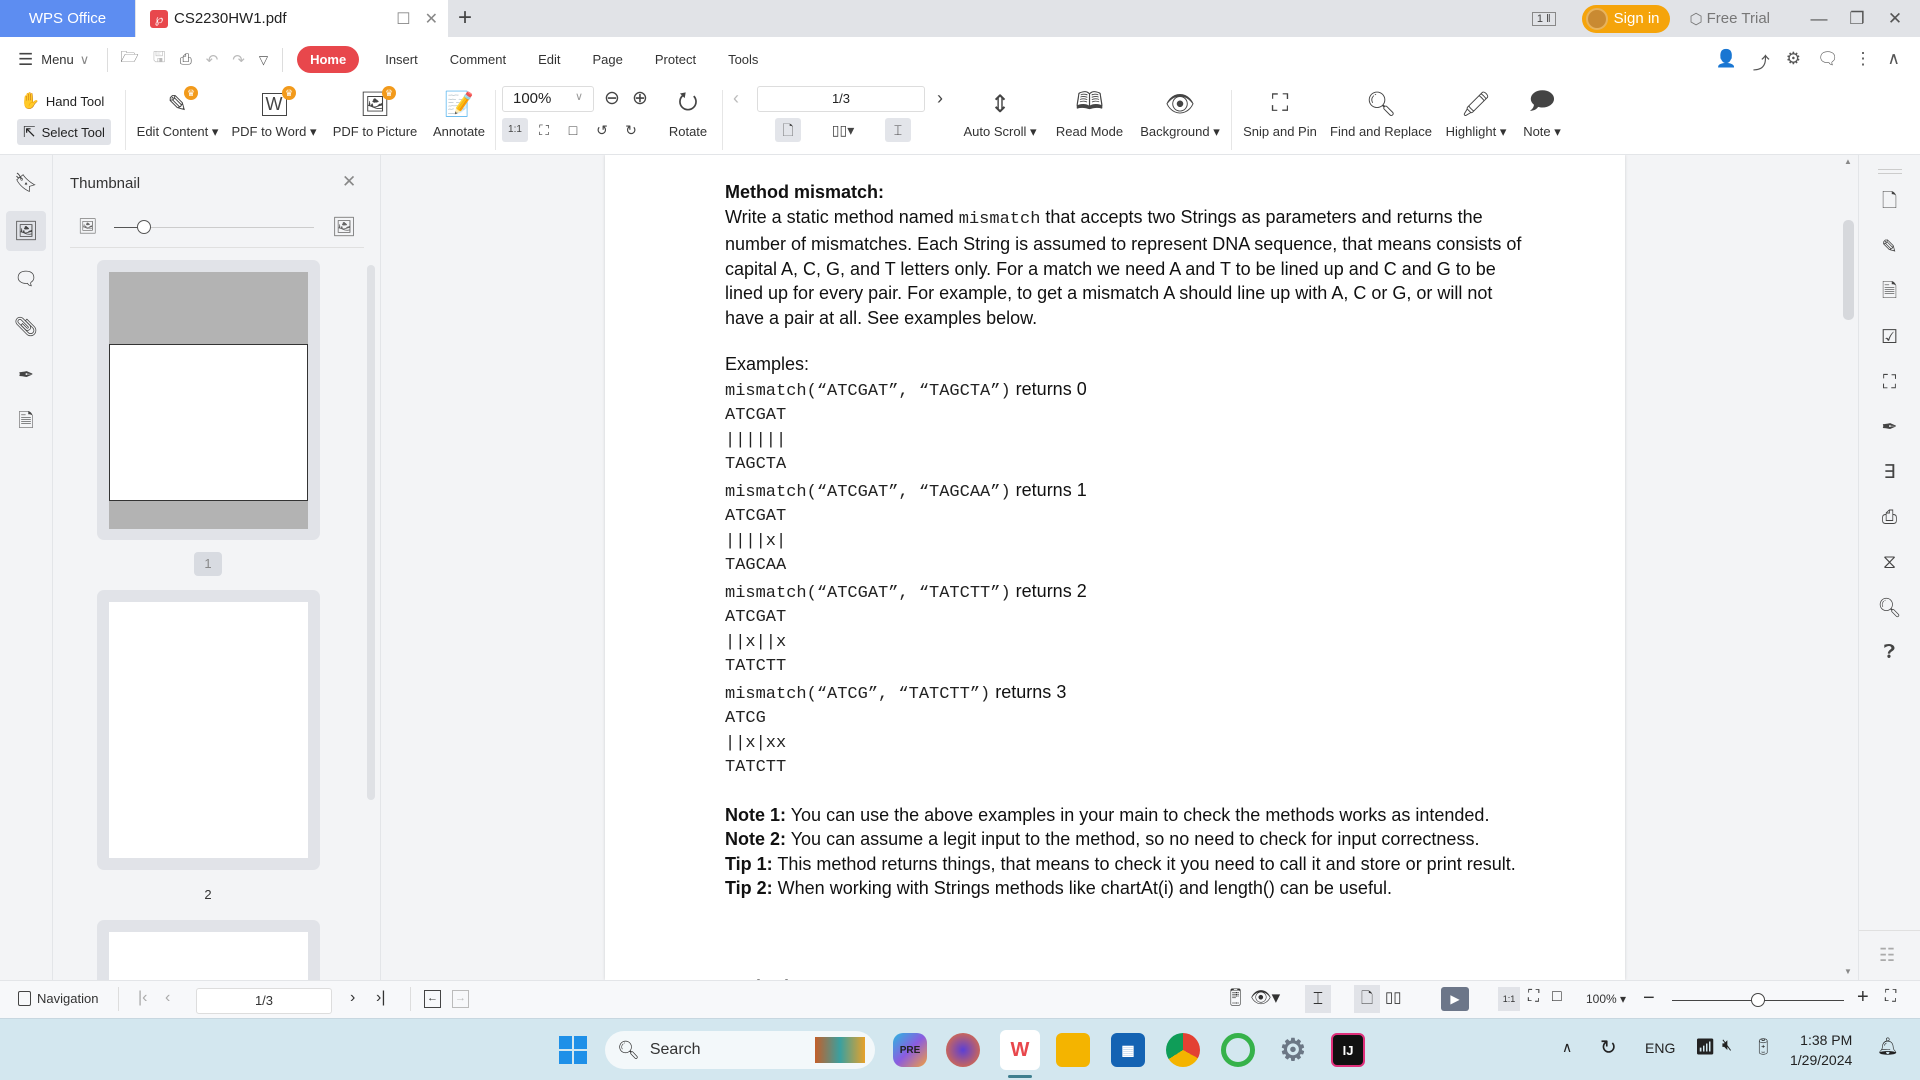 The height and width of the screenshot is (1080, 1920). What do you see at coordinates (478, 59) in the screenshot?
I see `tab-comment: Comment` at bounding box center [478, 59].